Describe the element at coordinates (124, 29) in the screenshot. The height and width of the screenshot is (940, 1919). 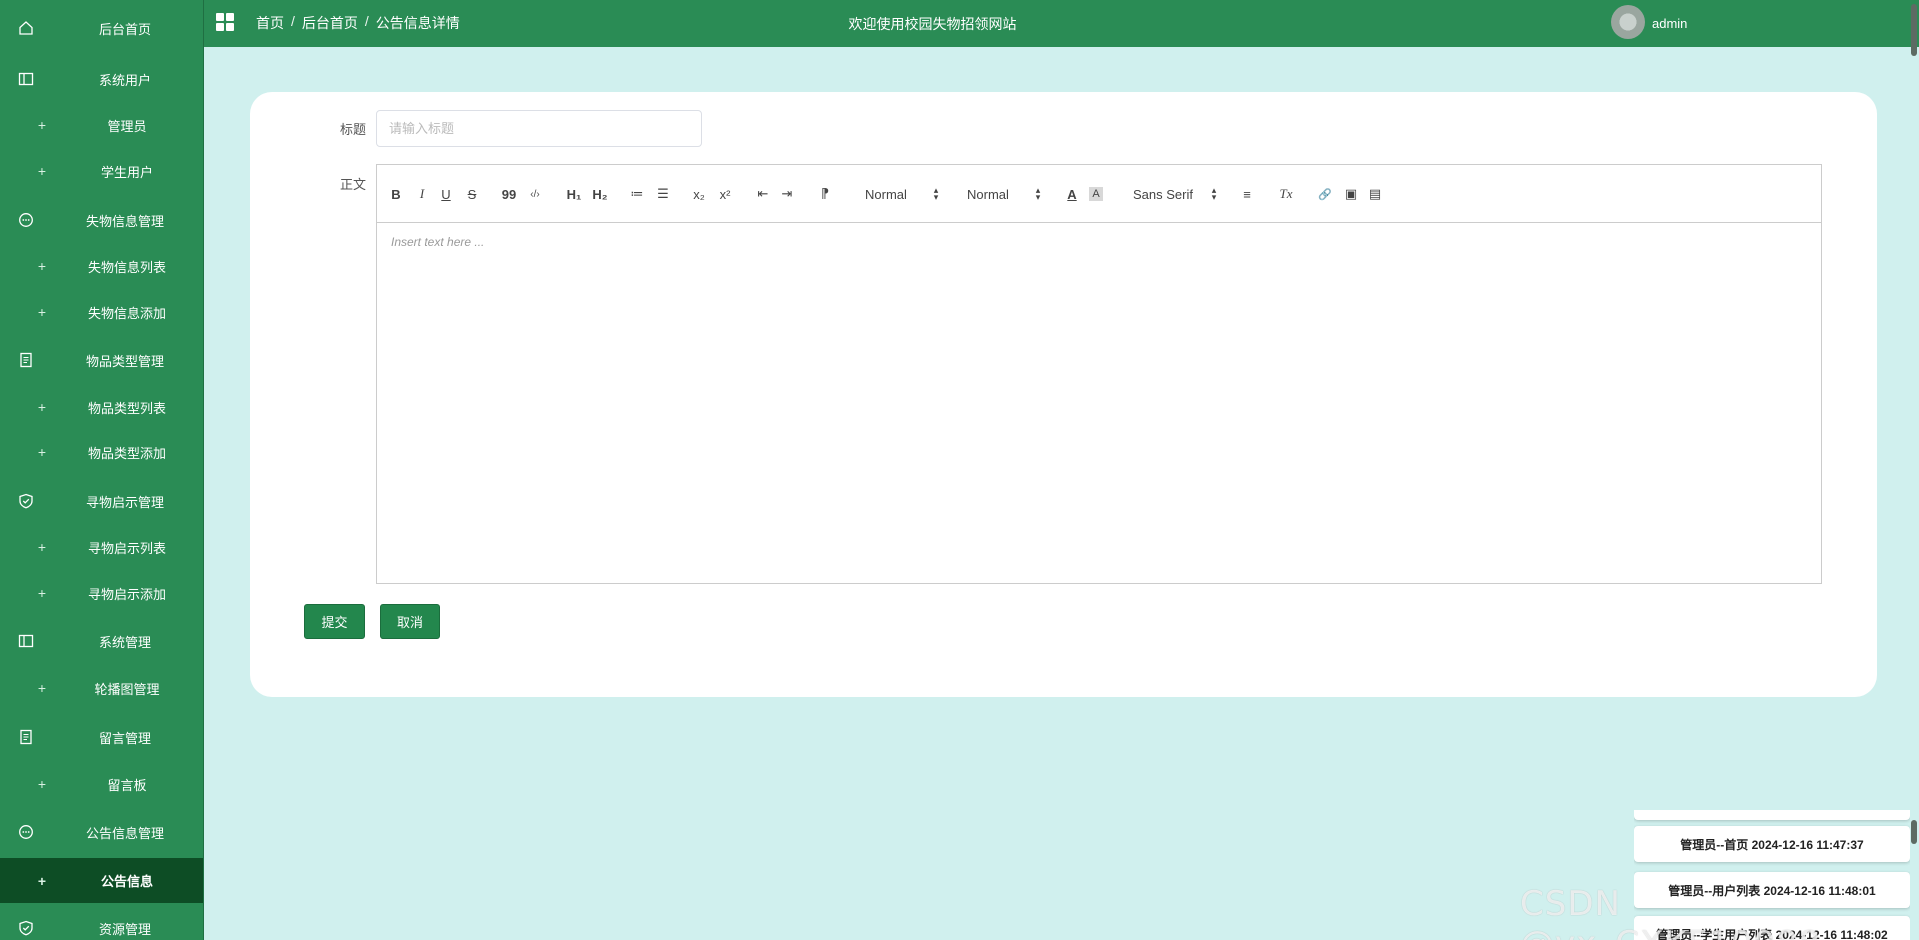
I see `sidebar-item-label: 后台首页` at that location.